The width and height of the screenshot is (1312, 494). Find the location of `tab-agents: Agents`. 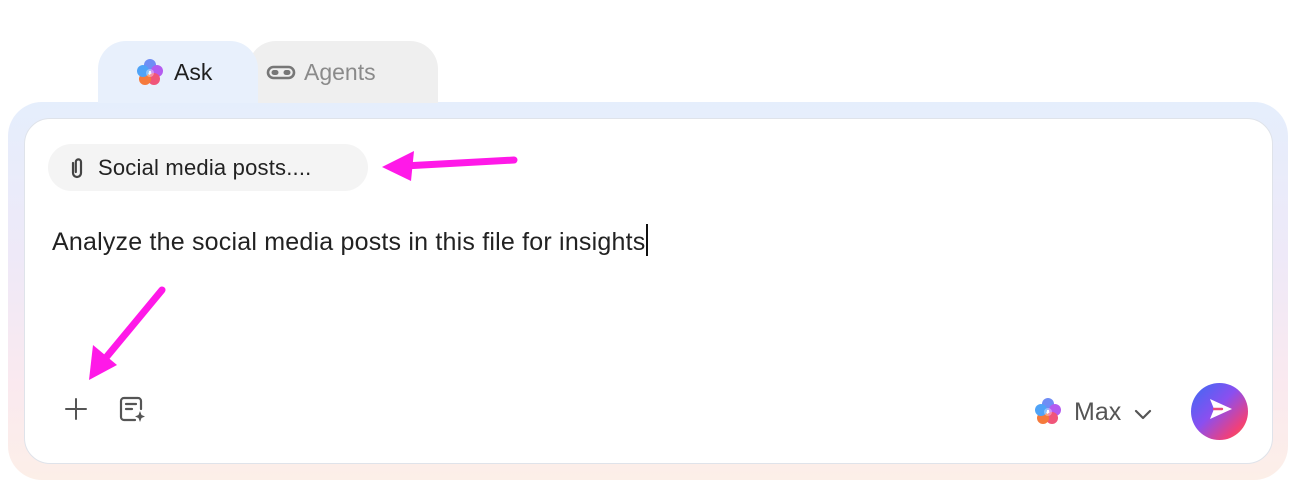

tab-agents: Agents is located at coordinates (343, 72).